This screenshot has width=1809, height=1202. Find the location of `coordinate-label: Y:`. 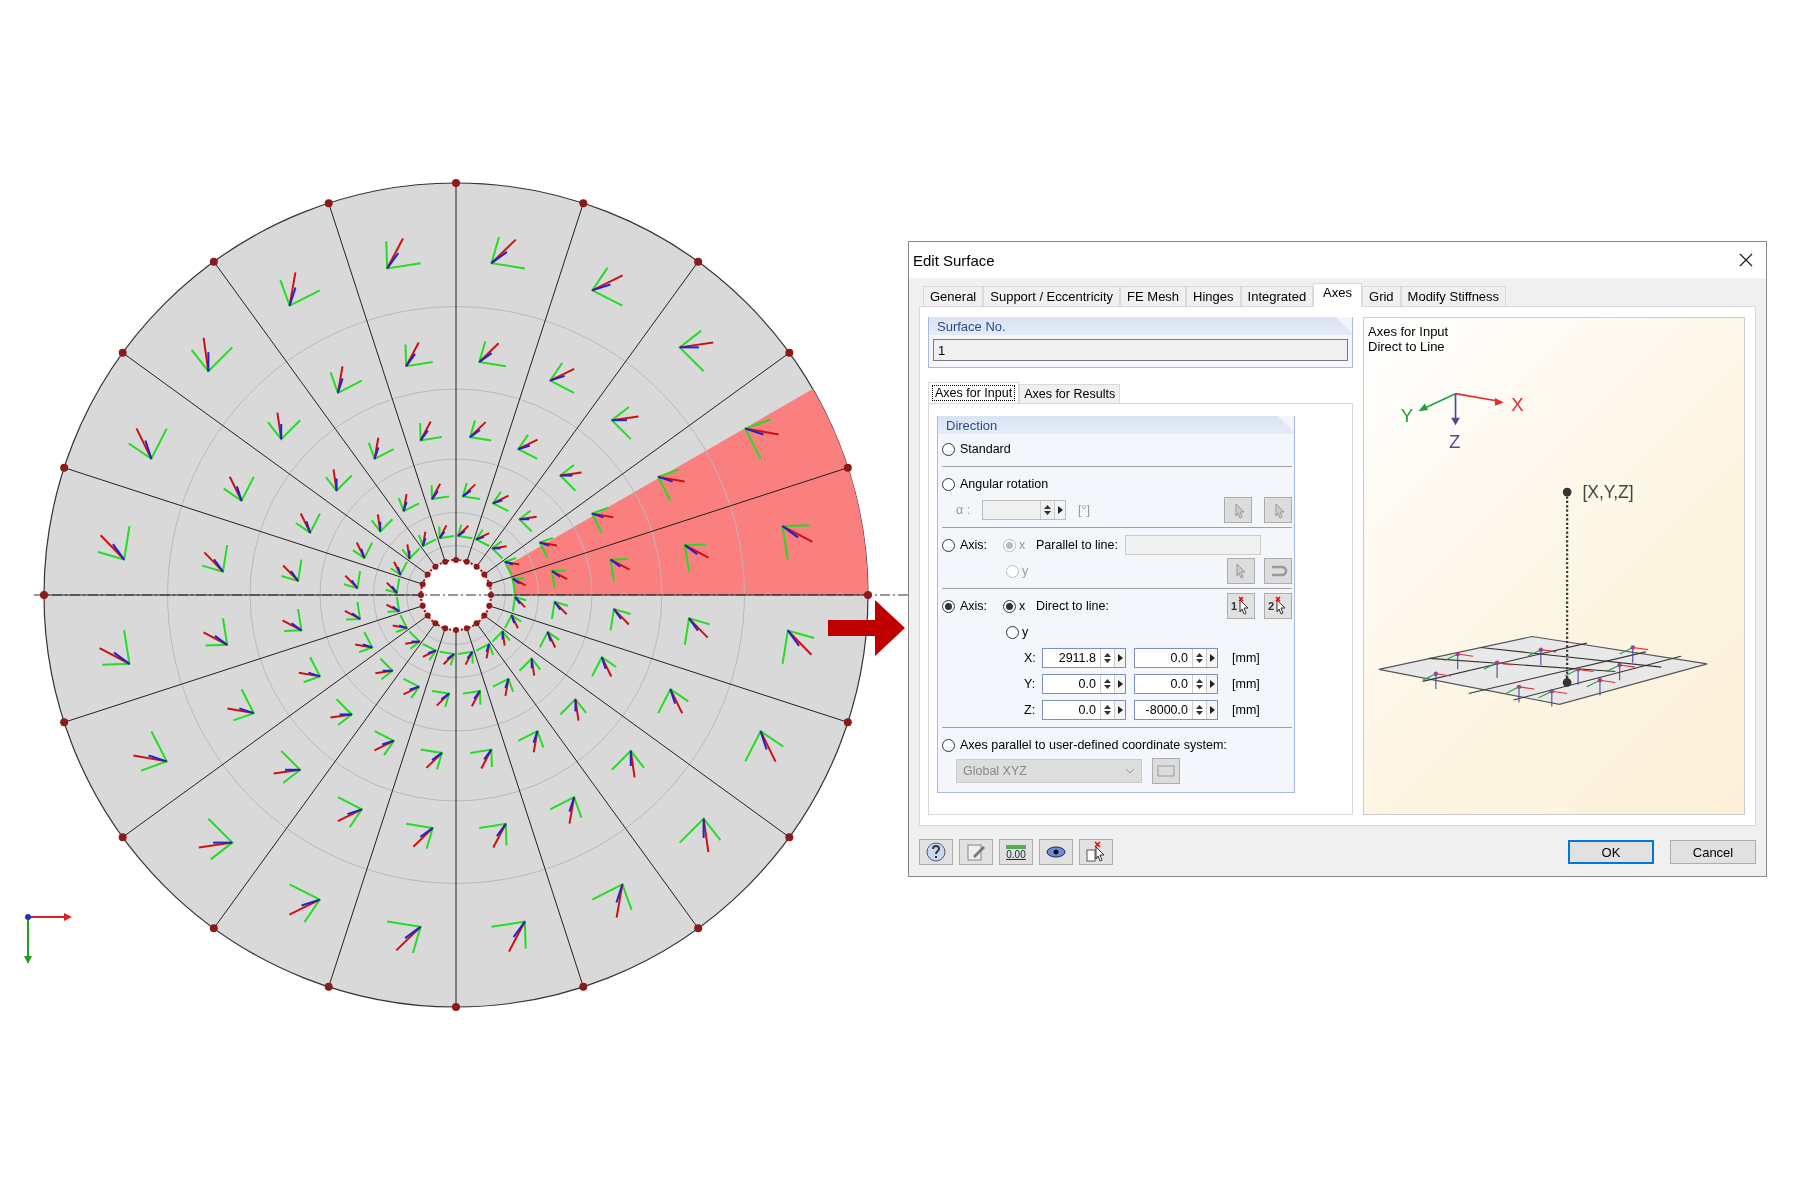

coordinate-label: Y: is located at coordinates (1029, 684).